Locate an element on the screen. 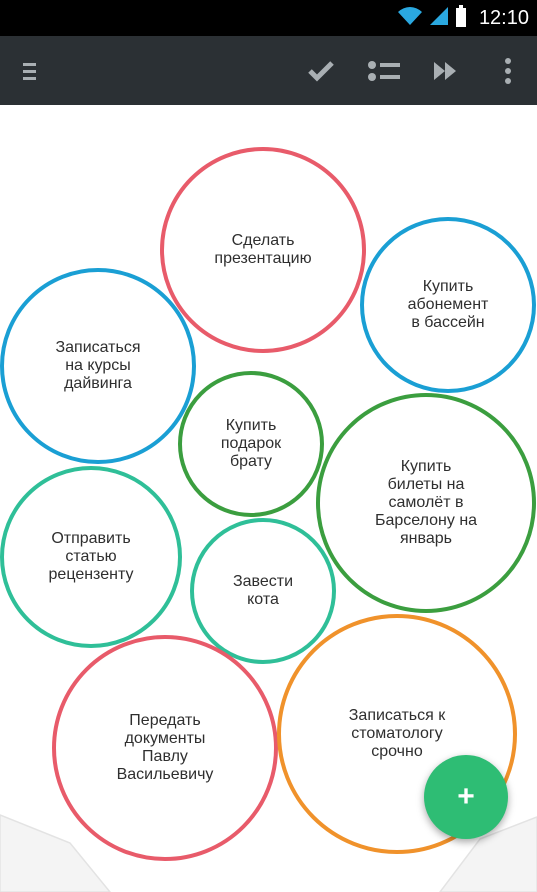 This screenshot has height=892, width=537. task-label: Купить абонемент в бассейн is located at coordinates (448, 304).